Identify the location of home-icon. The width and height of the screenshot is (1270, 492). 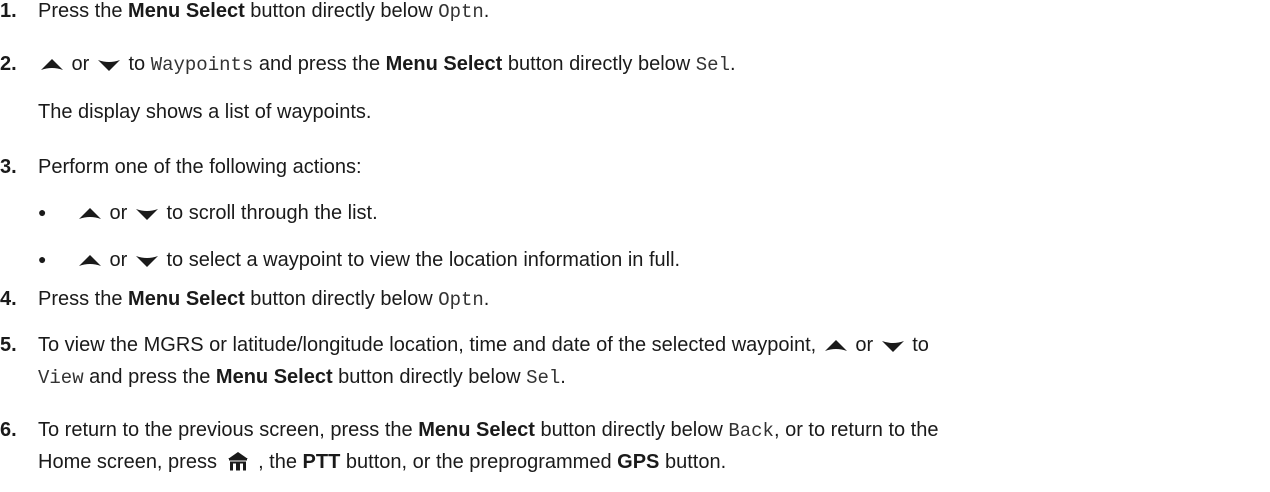
(238, 464).